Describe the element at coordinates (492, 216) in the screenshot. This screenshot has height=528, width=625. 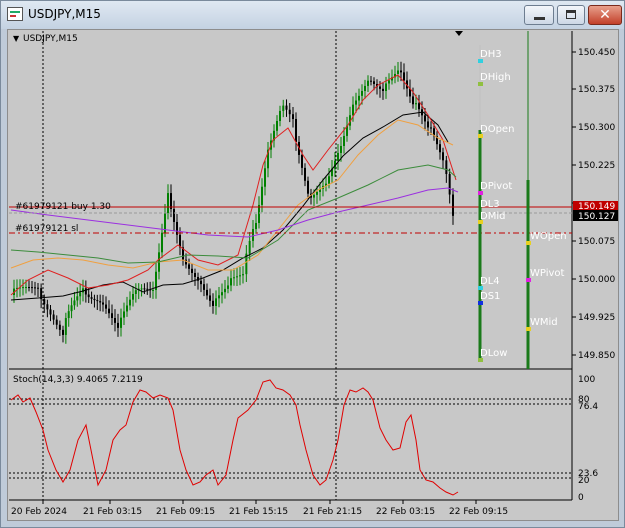
I see `level-dmid: DMid` at that location.